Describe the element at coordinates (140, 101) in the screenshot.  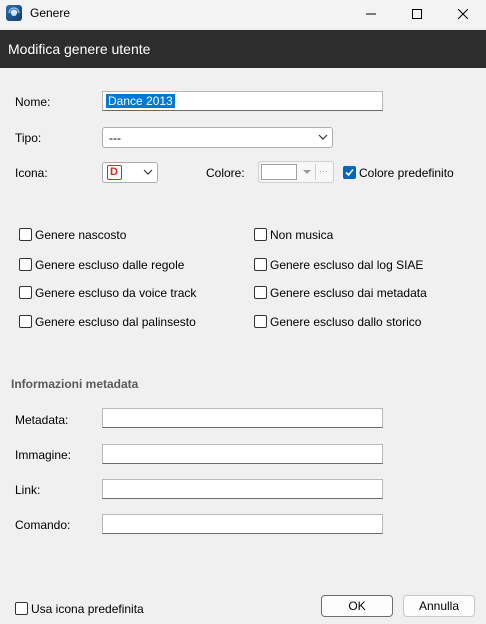
I see `name-input-value: Dance 2013` at that location.